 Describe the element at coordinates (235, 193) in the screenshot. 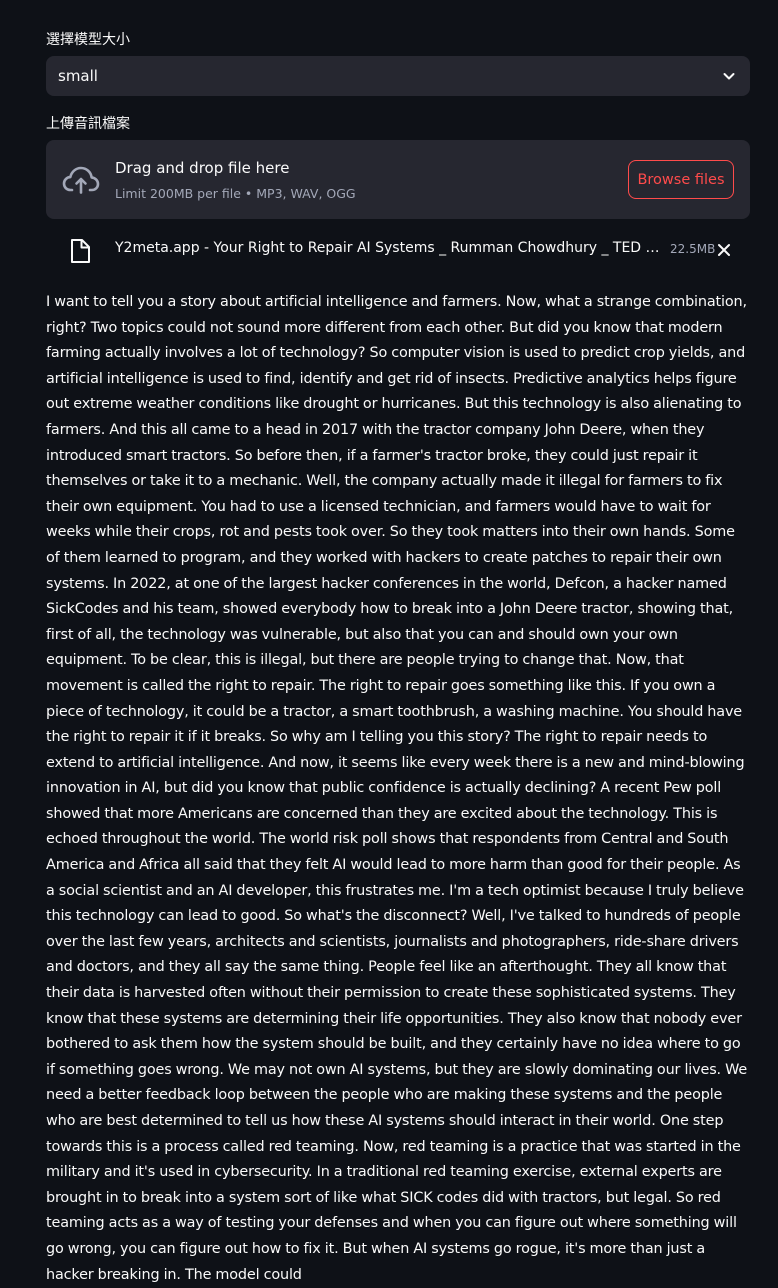

I see `dropzone-limit-text: Limit 200MB per file • MP3, WAV, OGG` at that location.